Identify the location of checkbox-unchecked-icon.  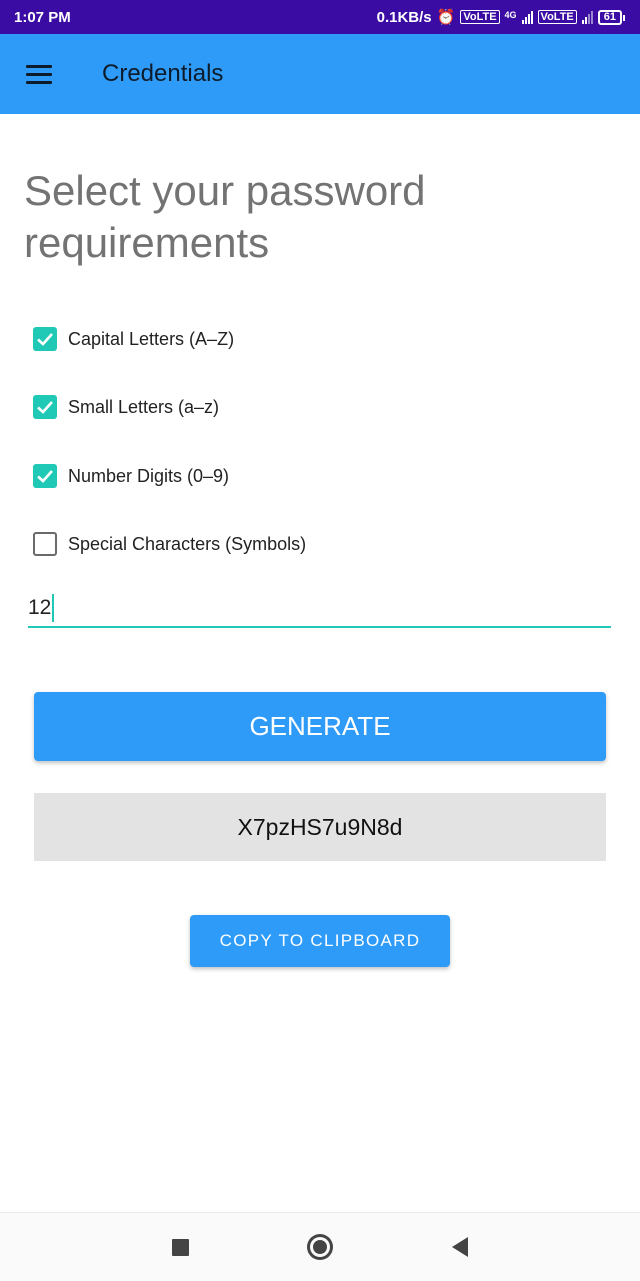
(45, 544).